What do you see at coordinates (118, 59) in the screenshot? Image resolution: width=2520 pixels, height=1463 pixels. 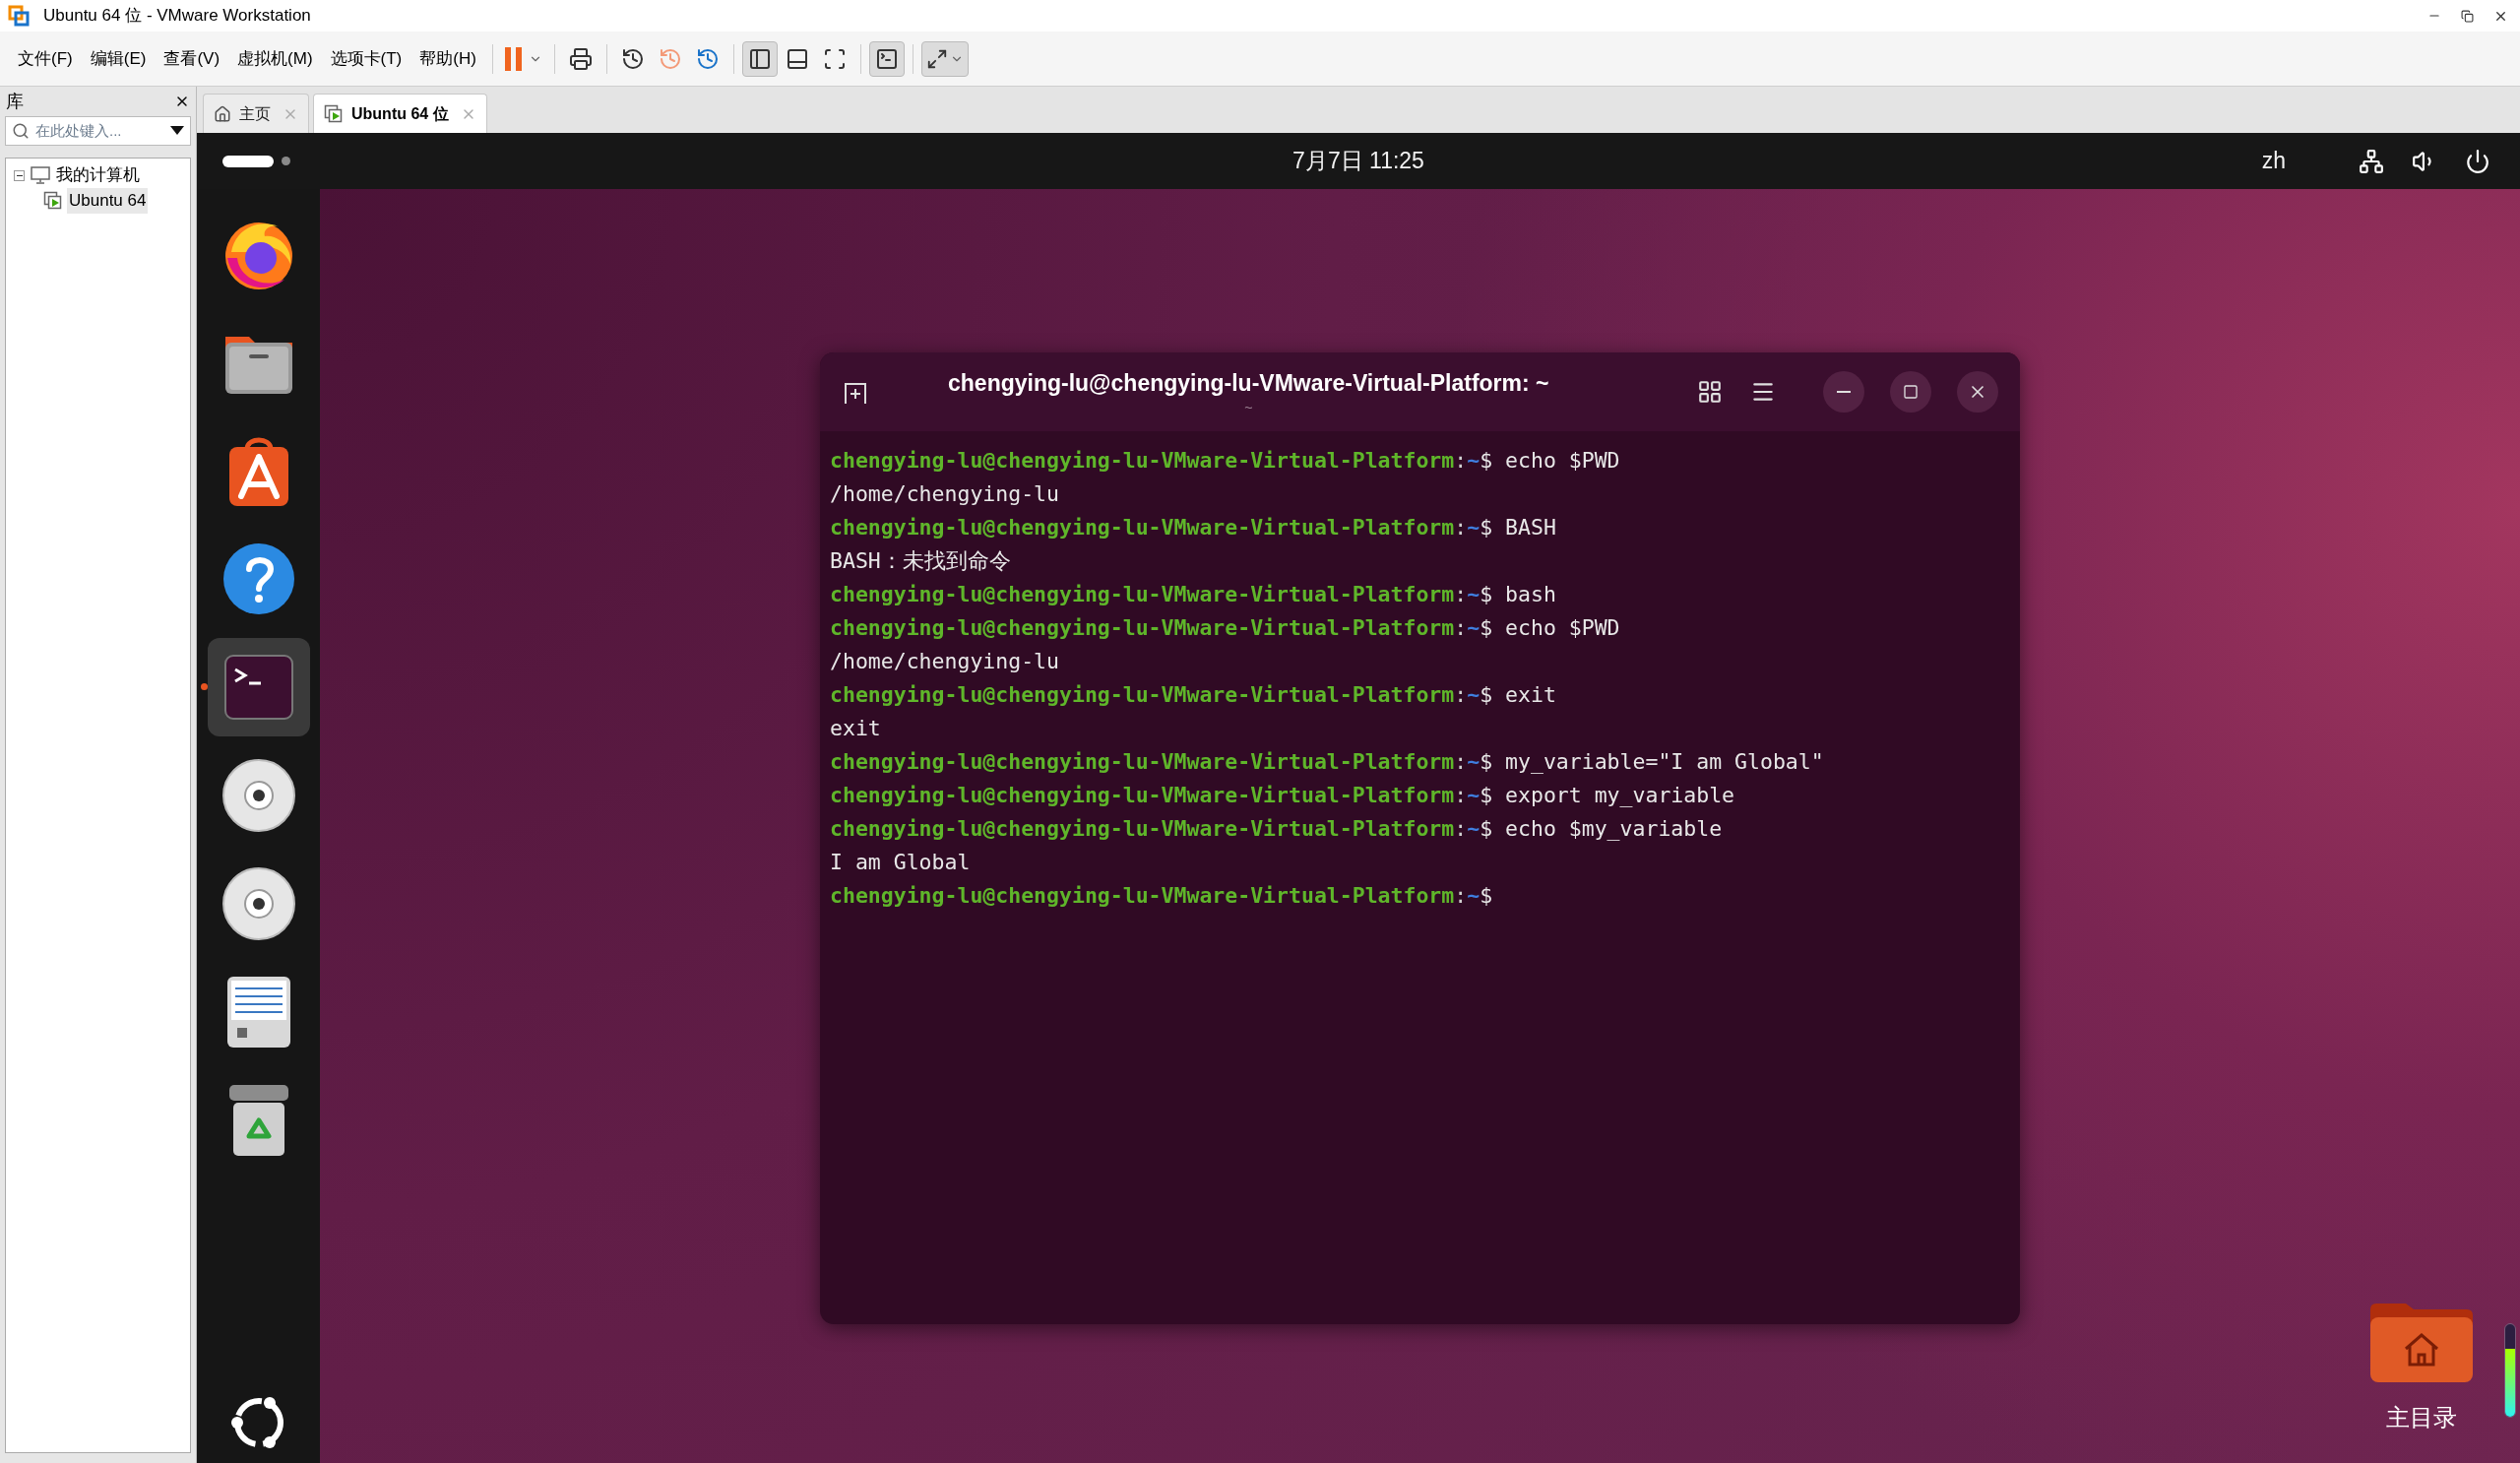 I see `menu-item: 编辑(E)` at bounding box center [118, 59].